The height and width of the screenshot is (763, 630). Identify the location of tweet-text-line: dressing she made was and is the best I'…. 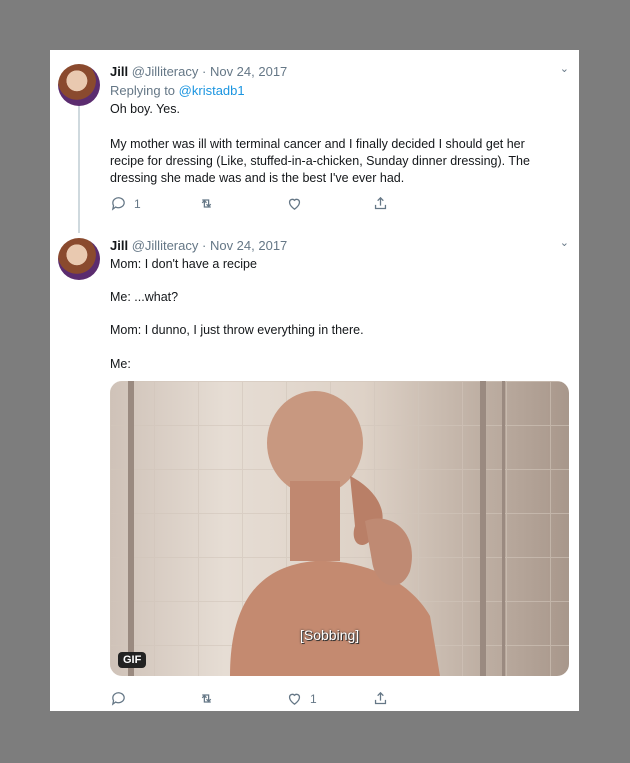
(257, 178).